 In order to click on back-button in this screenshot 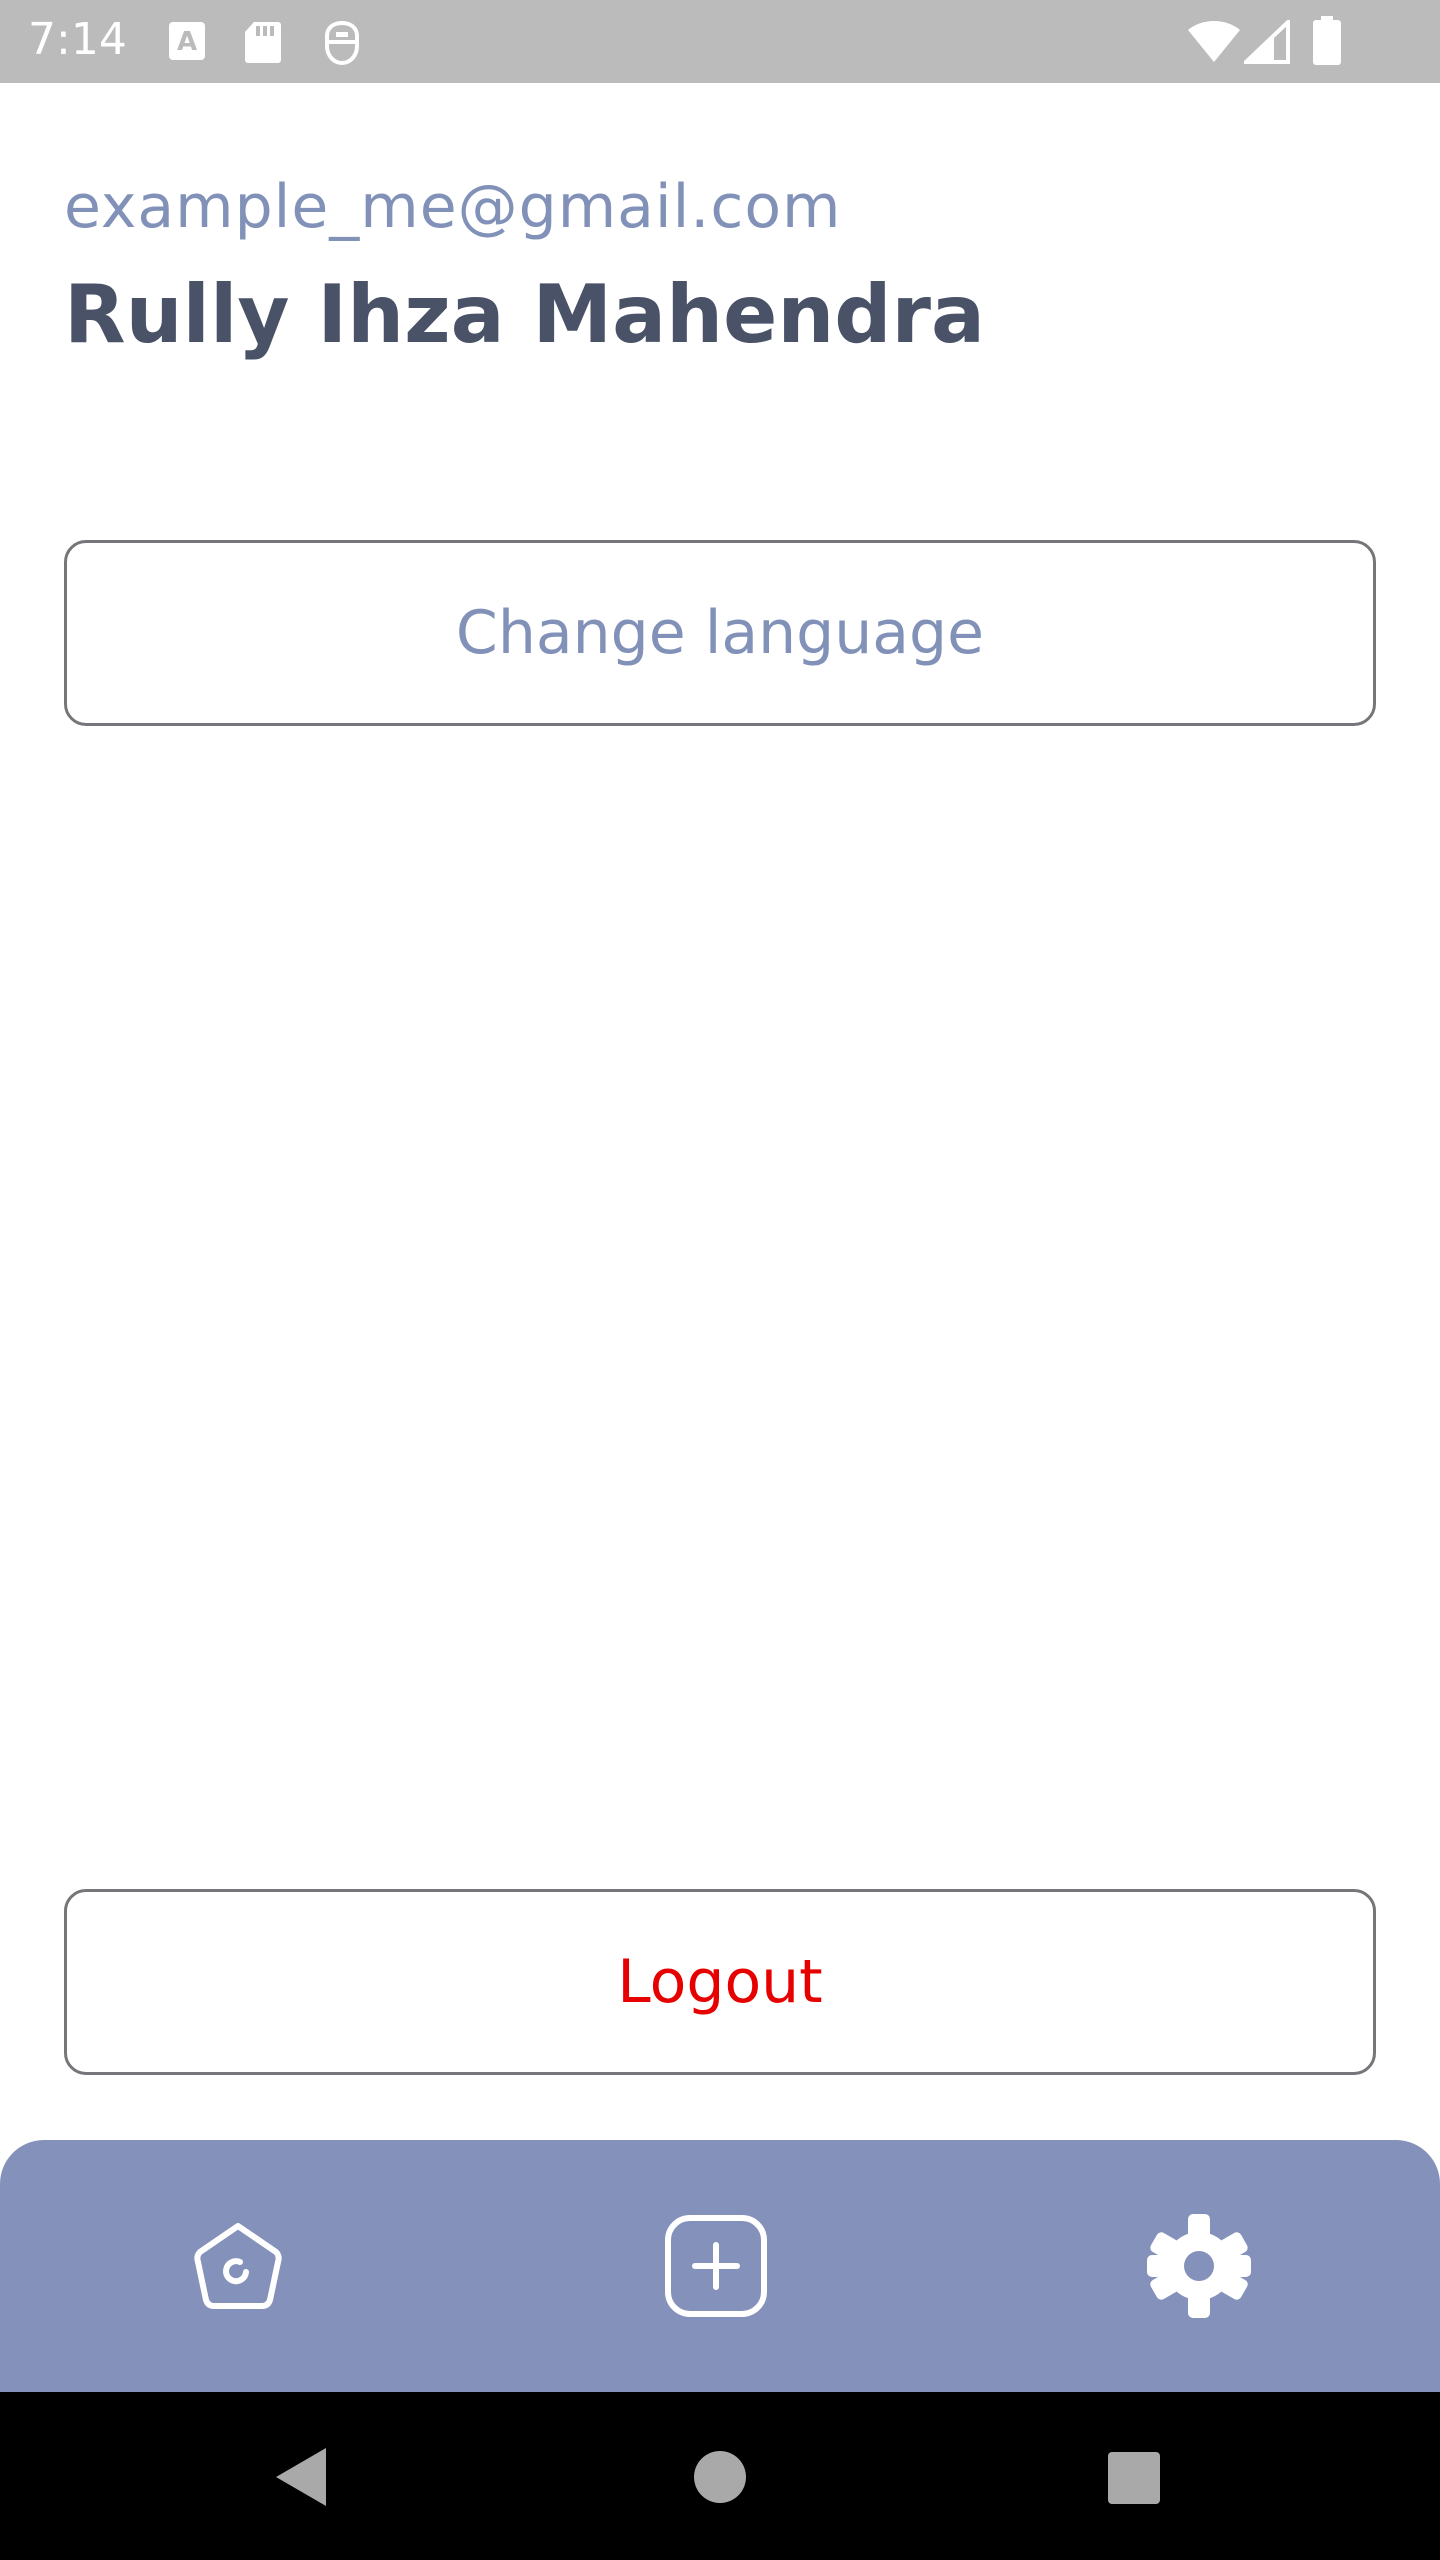, I will do `click(303, 2477)`.